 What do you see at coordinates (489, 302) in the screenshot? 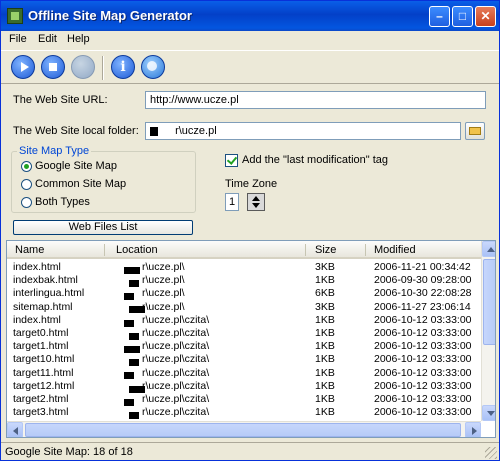
I see `vertical-scroll-thumb` at bounding box center [489, 302].